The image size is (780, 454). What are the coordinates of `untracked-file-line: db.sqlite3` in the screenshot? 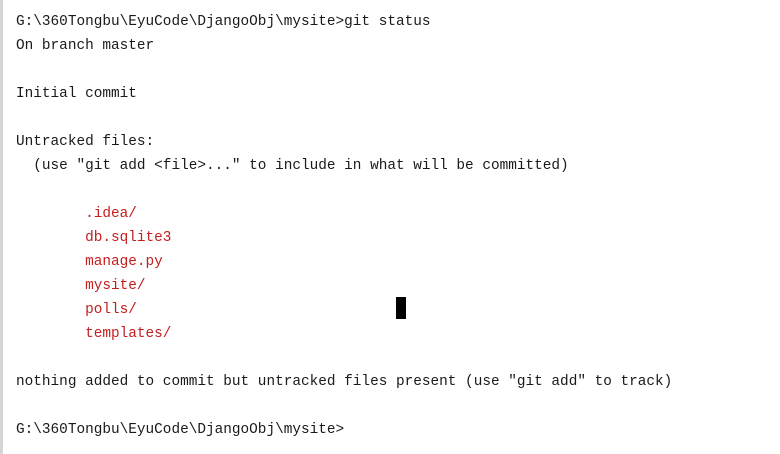 It's located at (94, 238).